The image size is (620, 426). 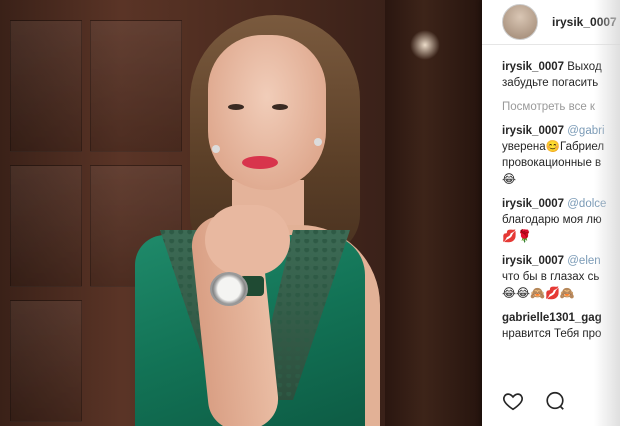 What do you see at coordinates (561, 107) in the screenshot?
I see `view-all-comments-link: Посмотреть все к` at bounding box center [561, 107].